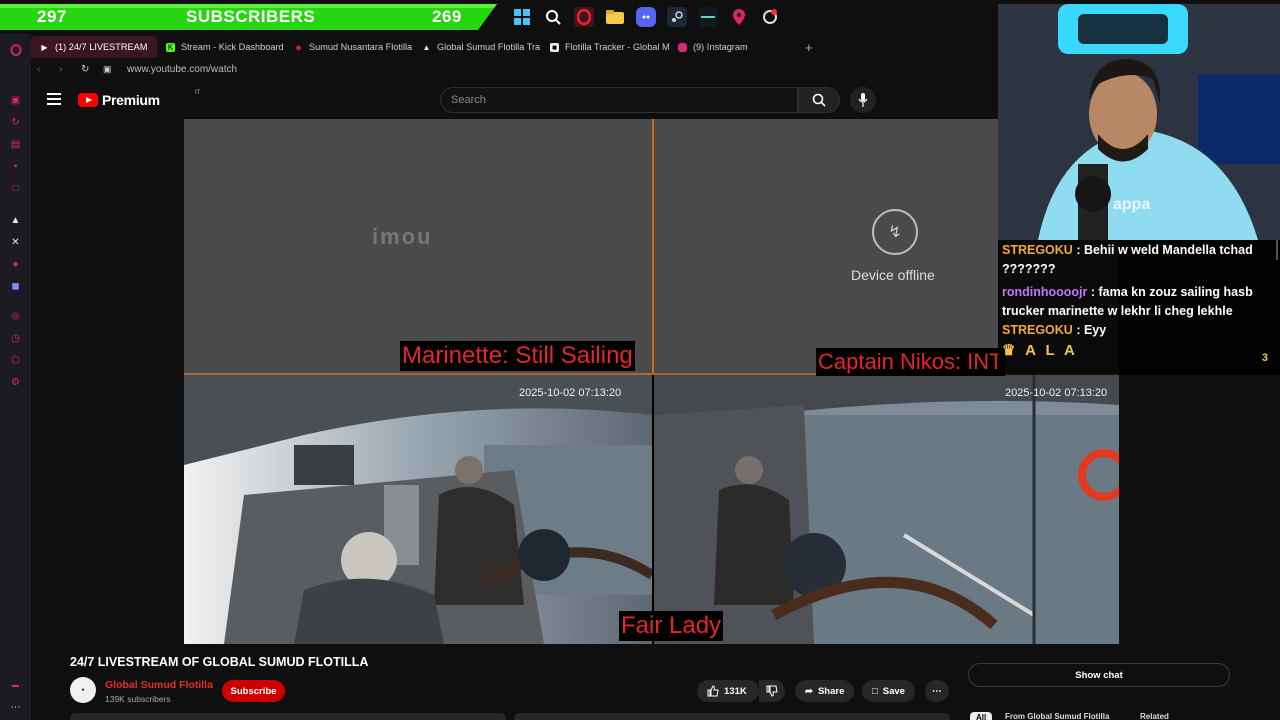  I want to click on share-button: ➦ Share, so click(825, 691).